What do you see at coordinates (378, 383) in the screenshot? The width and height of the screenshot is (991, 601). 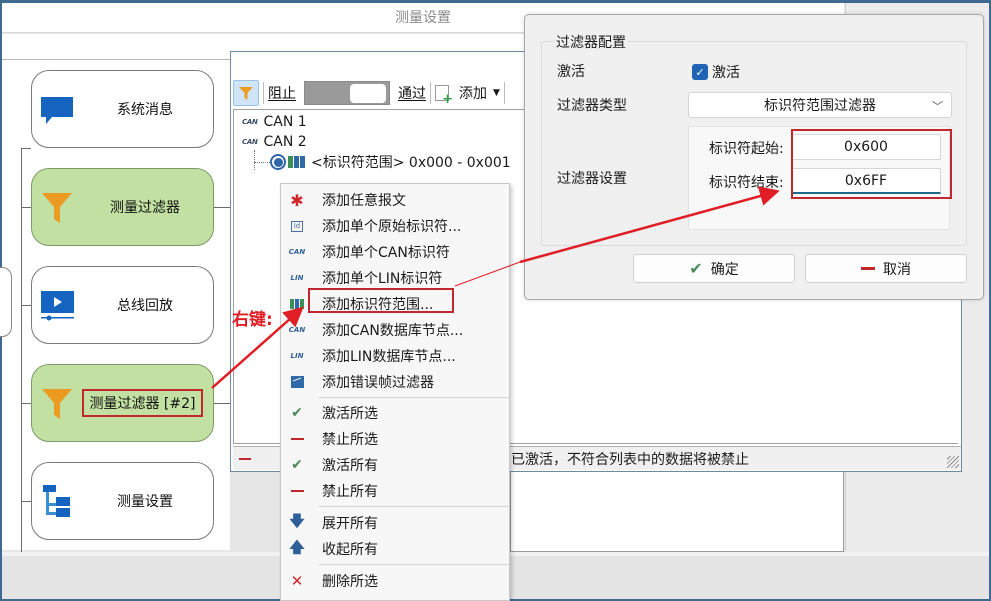 I see `menu-item-label: 添加错误帧过滤器` at bounding box center [378, 383].